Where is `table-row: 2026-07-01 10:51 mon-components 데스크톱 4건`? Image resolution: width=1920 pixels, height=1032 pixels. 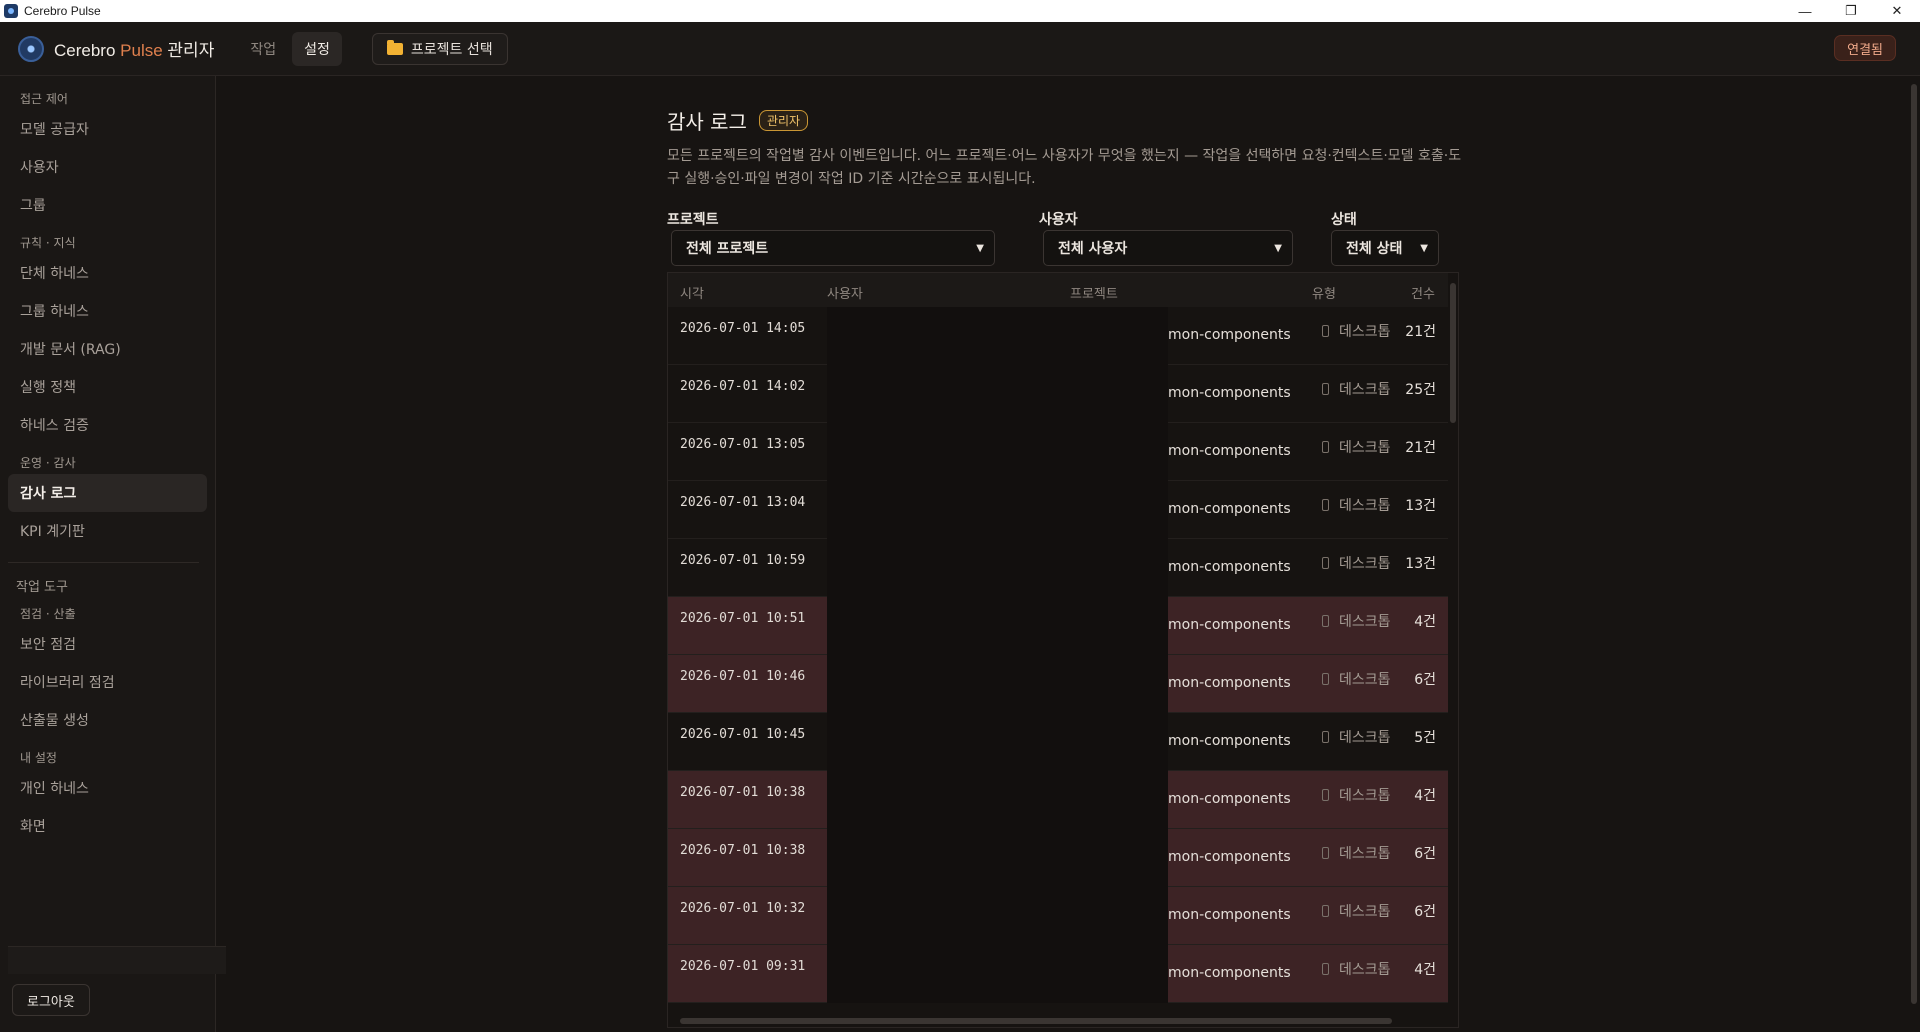
table-row: 2026-07-01 10:51 mon-components 데스크톱 4건 is located at coordinates (1058, 626).